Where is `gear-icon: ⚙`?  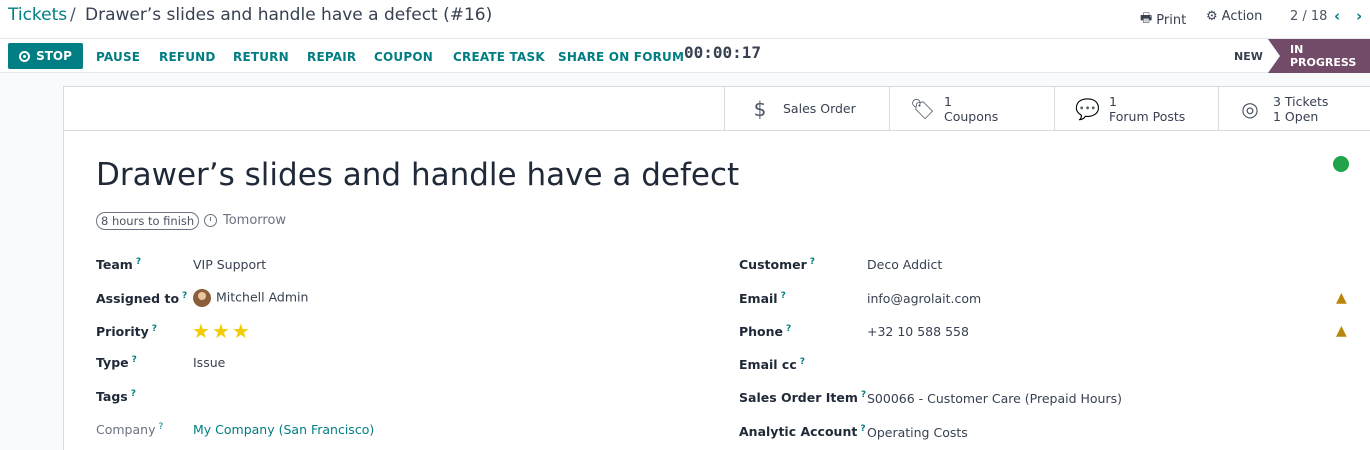 gear-icon: ⚙ is located at coordinates (1212, 16).